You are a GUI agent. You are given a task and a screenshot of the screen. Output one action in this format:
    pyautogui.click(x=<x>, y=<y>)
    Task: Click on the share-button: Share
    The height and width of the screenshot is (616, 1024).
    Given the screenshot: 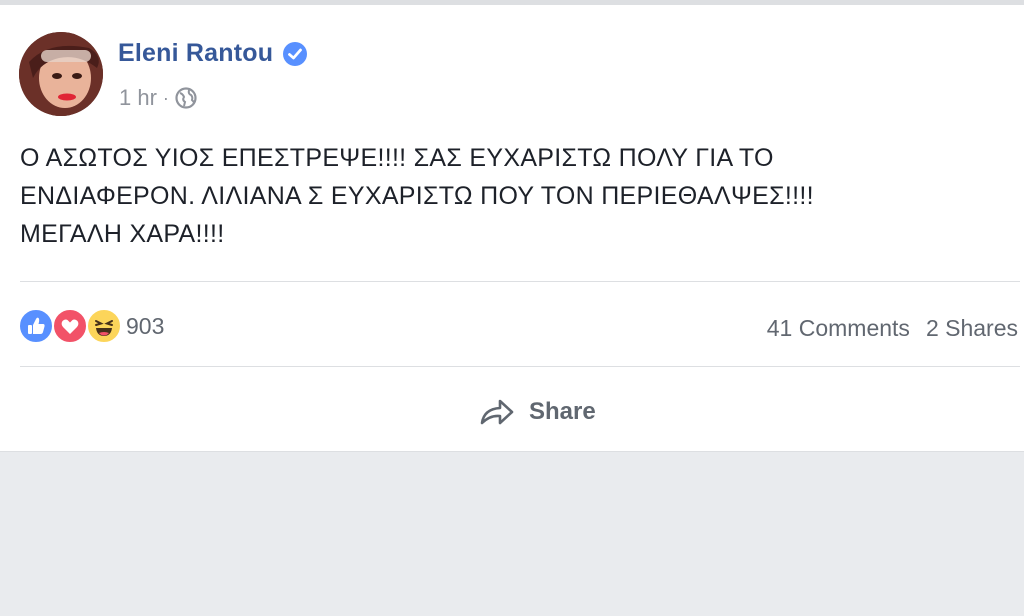 What is the action you would take?
    pyautogui.click(x=537, y=412)
    